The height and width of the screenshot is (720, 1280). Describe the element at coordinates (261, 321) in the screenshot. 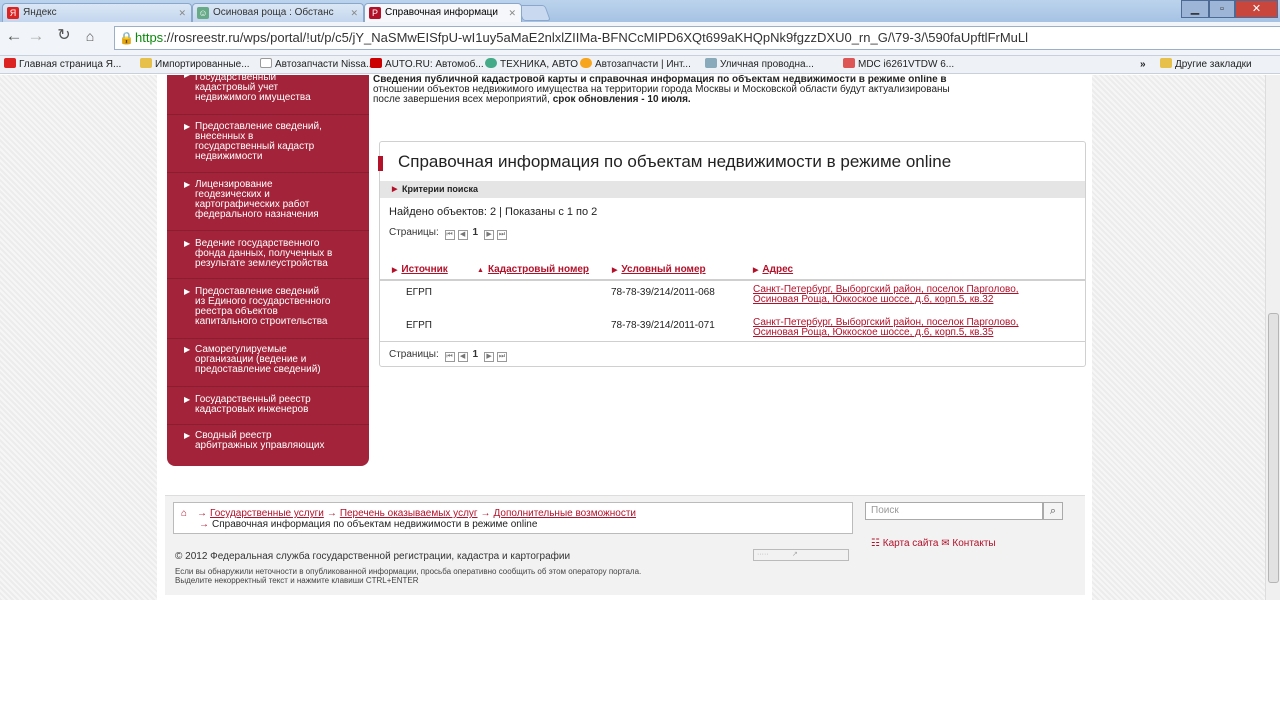

I see `sidebar-item-label: капитального строительства` at that location.